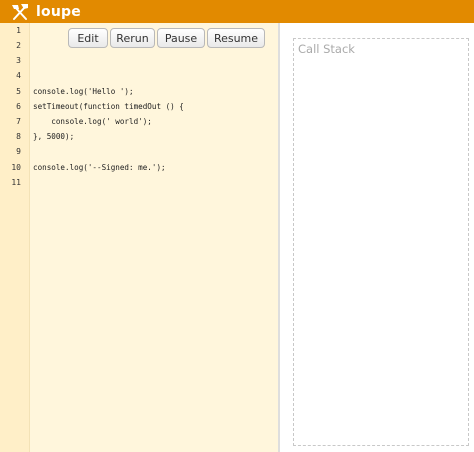 The width and height of the screenshot is (474, 452). I want to click on call-stack-title: Call Stack, so click(326, 49).